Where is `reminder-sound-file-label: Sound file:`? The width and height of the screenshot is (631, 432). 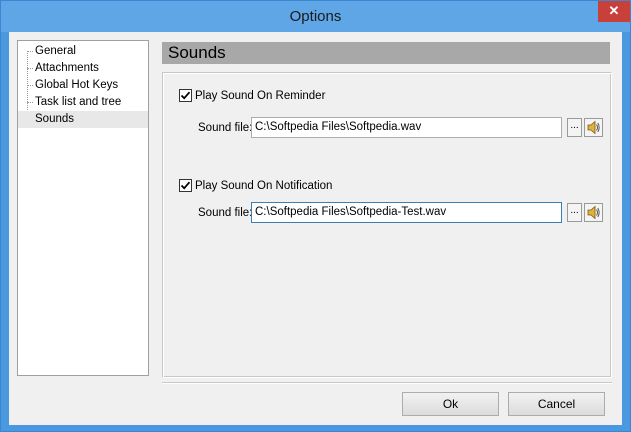
reminder-sound-file-label: Sound file: is located at coordinates (225, 128).